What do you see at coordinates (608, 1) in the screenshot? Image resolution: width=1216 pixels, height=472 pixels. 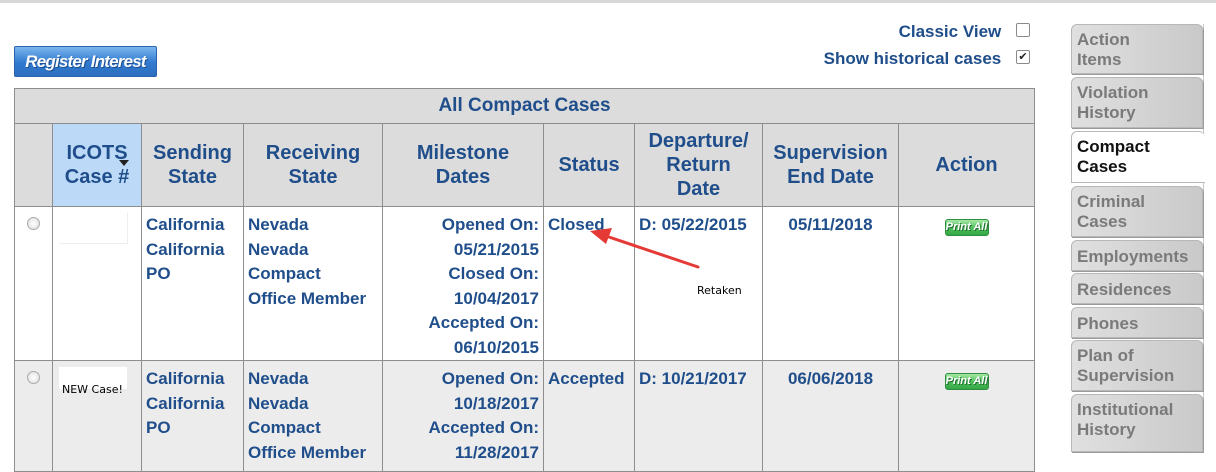 I see `top-divider` at bounding box center [608, 1].